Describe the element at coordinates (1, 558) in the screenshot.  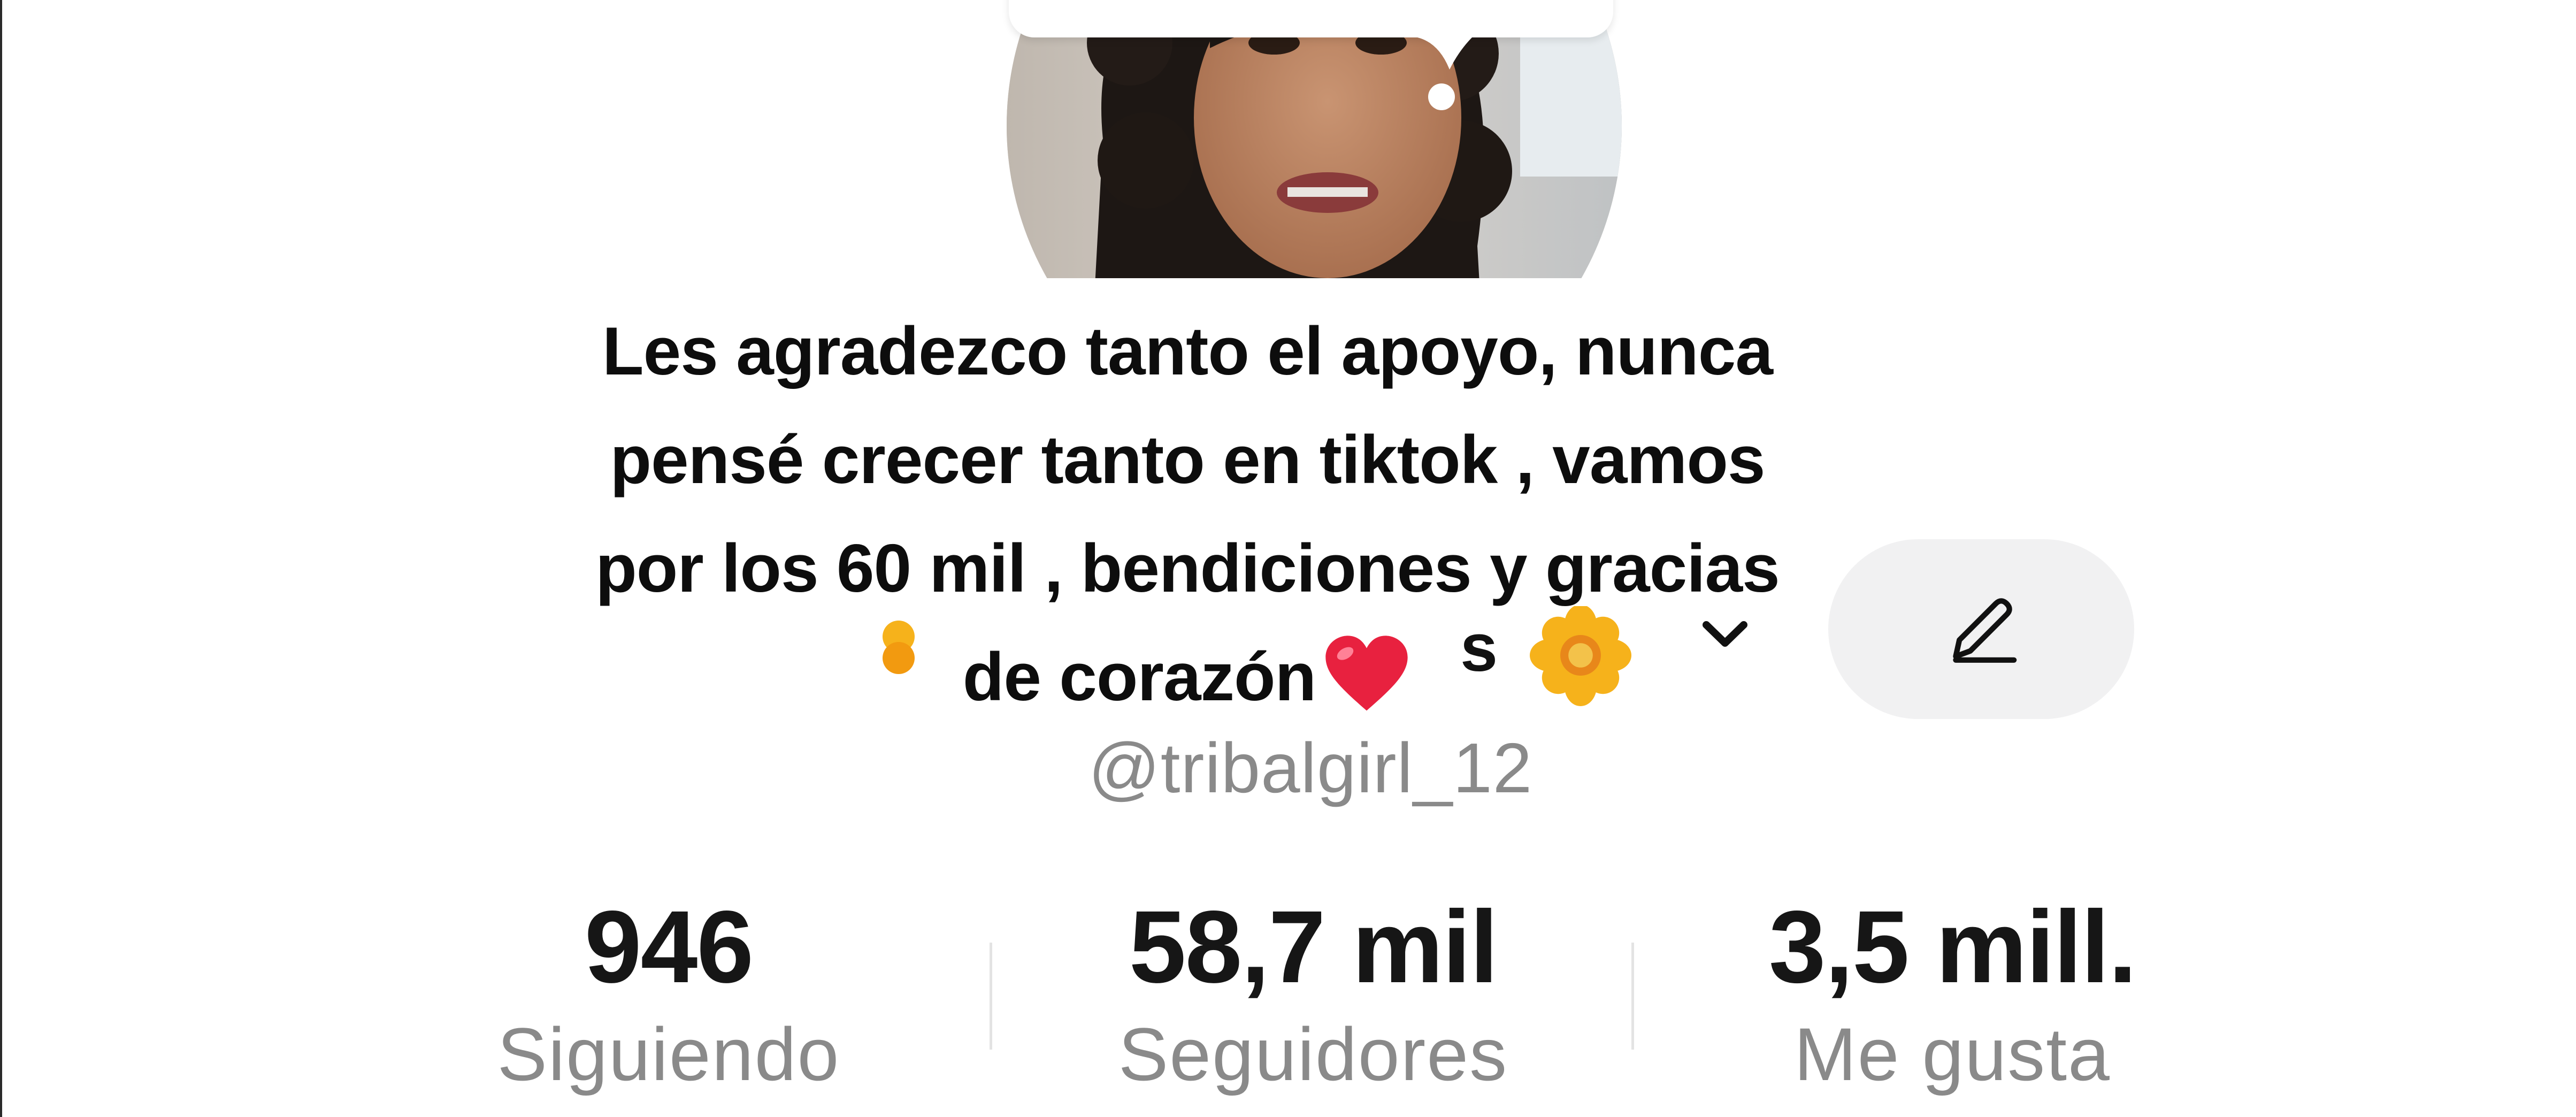
I see `screen-edge` at that location.